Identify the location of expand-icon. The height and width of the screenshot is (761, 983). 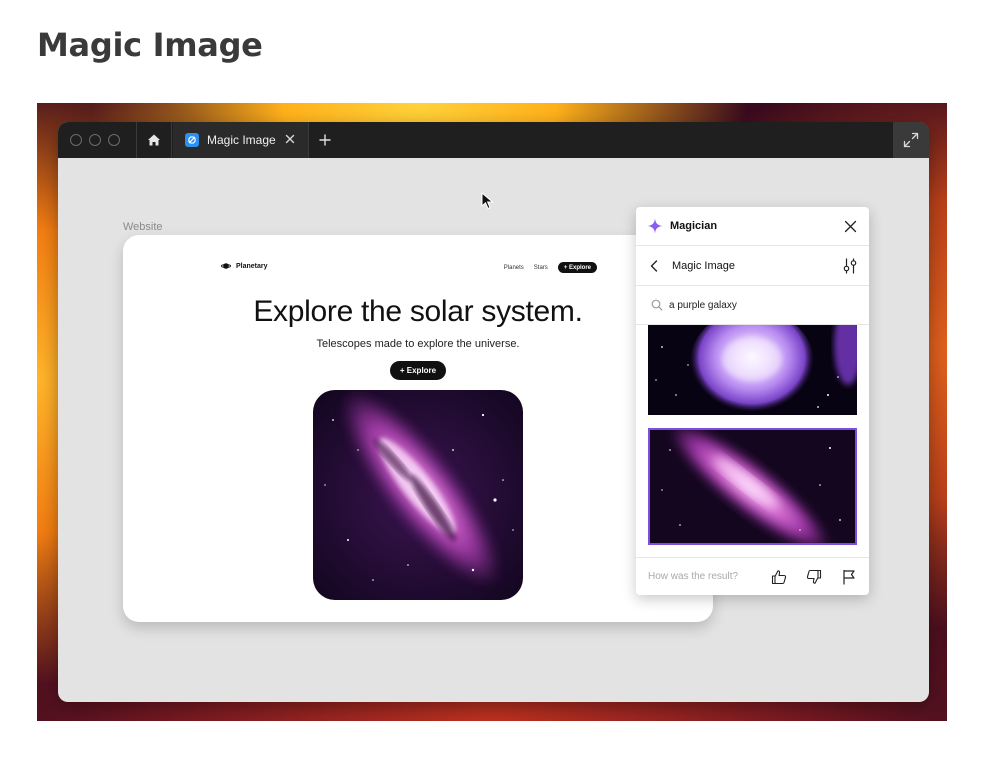
(911, 140).